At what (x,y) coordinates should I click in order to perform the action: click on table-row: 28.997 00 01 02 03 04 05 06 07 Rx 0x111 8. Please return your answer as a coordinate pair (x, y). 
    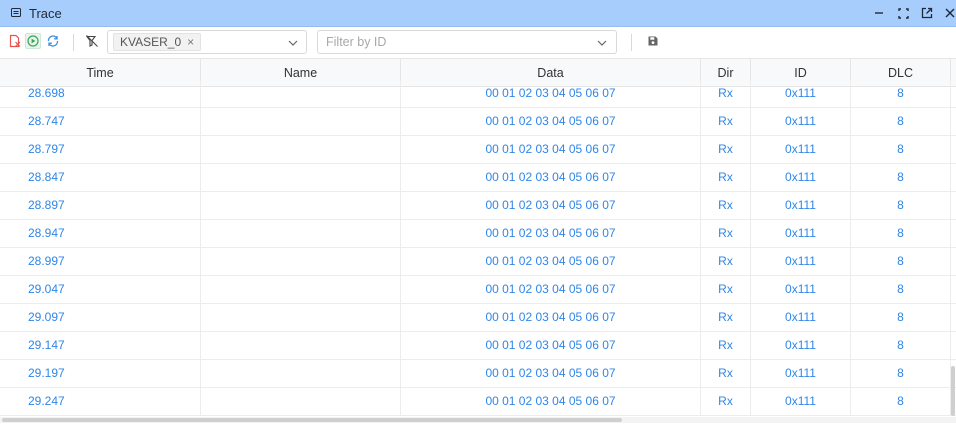
    Looking at the image, I should click on (478, 262).